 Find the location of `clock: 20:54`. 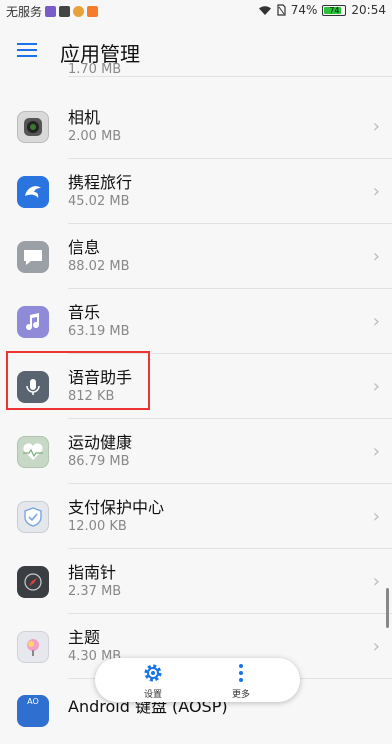

clock: 20:54 is located at coordinates (368, 10).